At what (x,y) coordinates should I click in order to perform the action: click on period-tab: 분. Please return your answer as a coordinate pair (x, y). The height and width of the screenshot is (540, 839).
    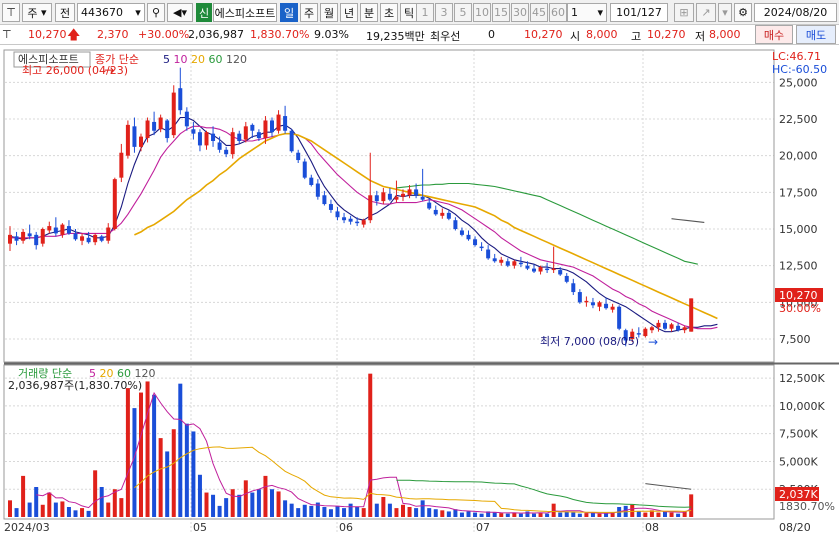
    Looking at the image, I should click on (369, 12).